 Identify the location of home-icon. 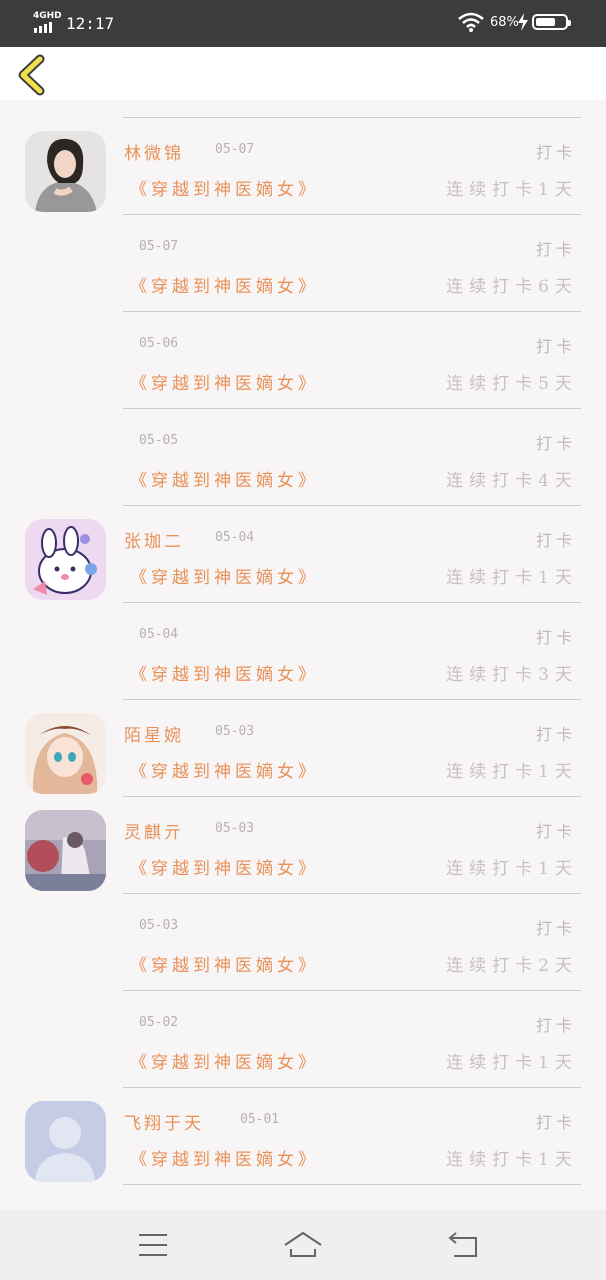
(303, 1244).